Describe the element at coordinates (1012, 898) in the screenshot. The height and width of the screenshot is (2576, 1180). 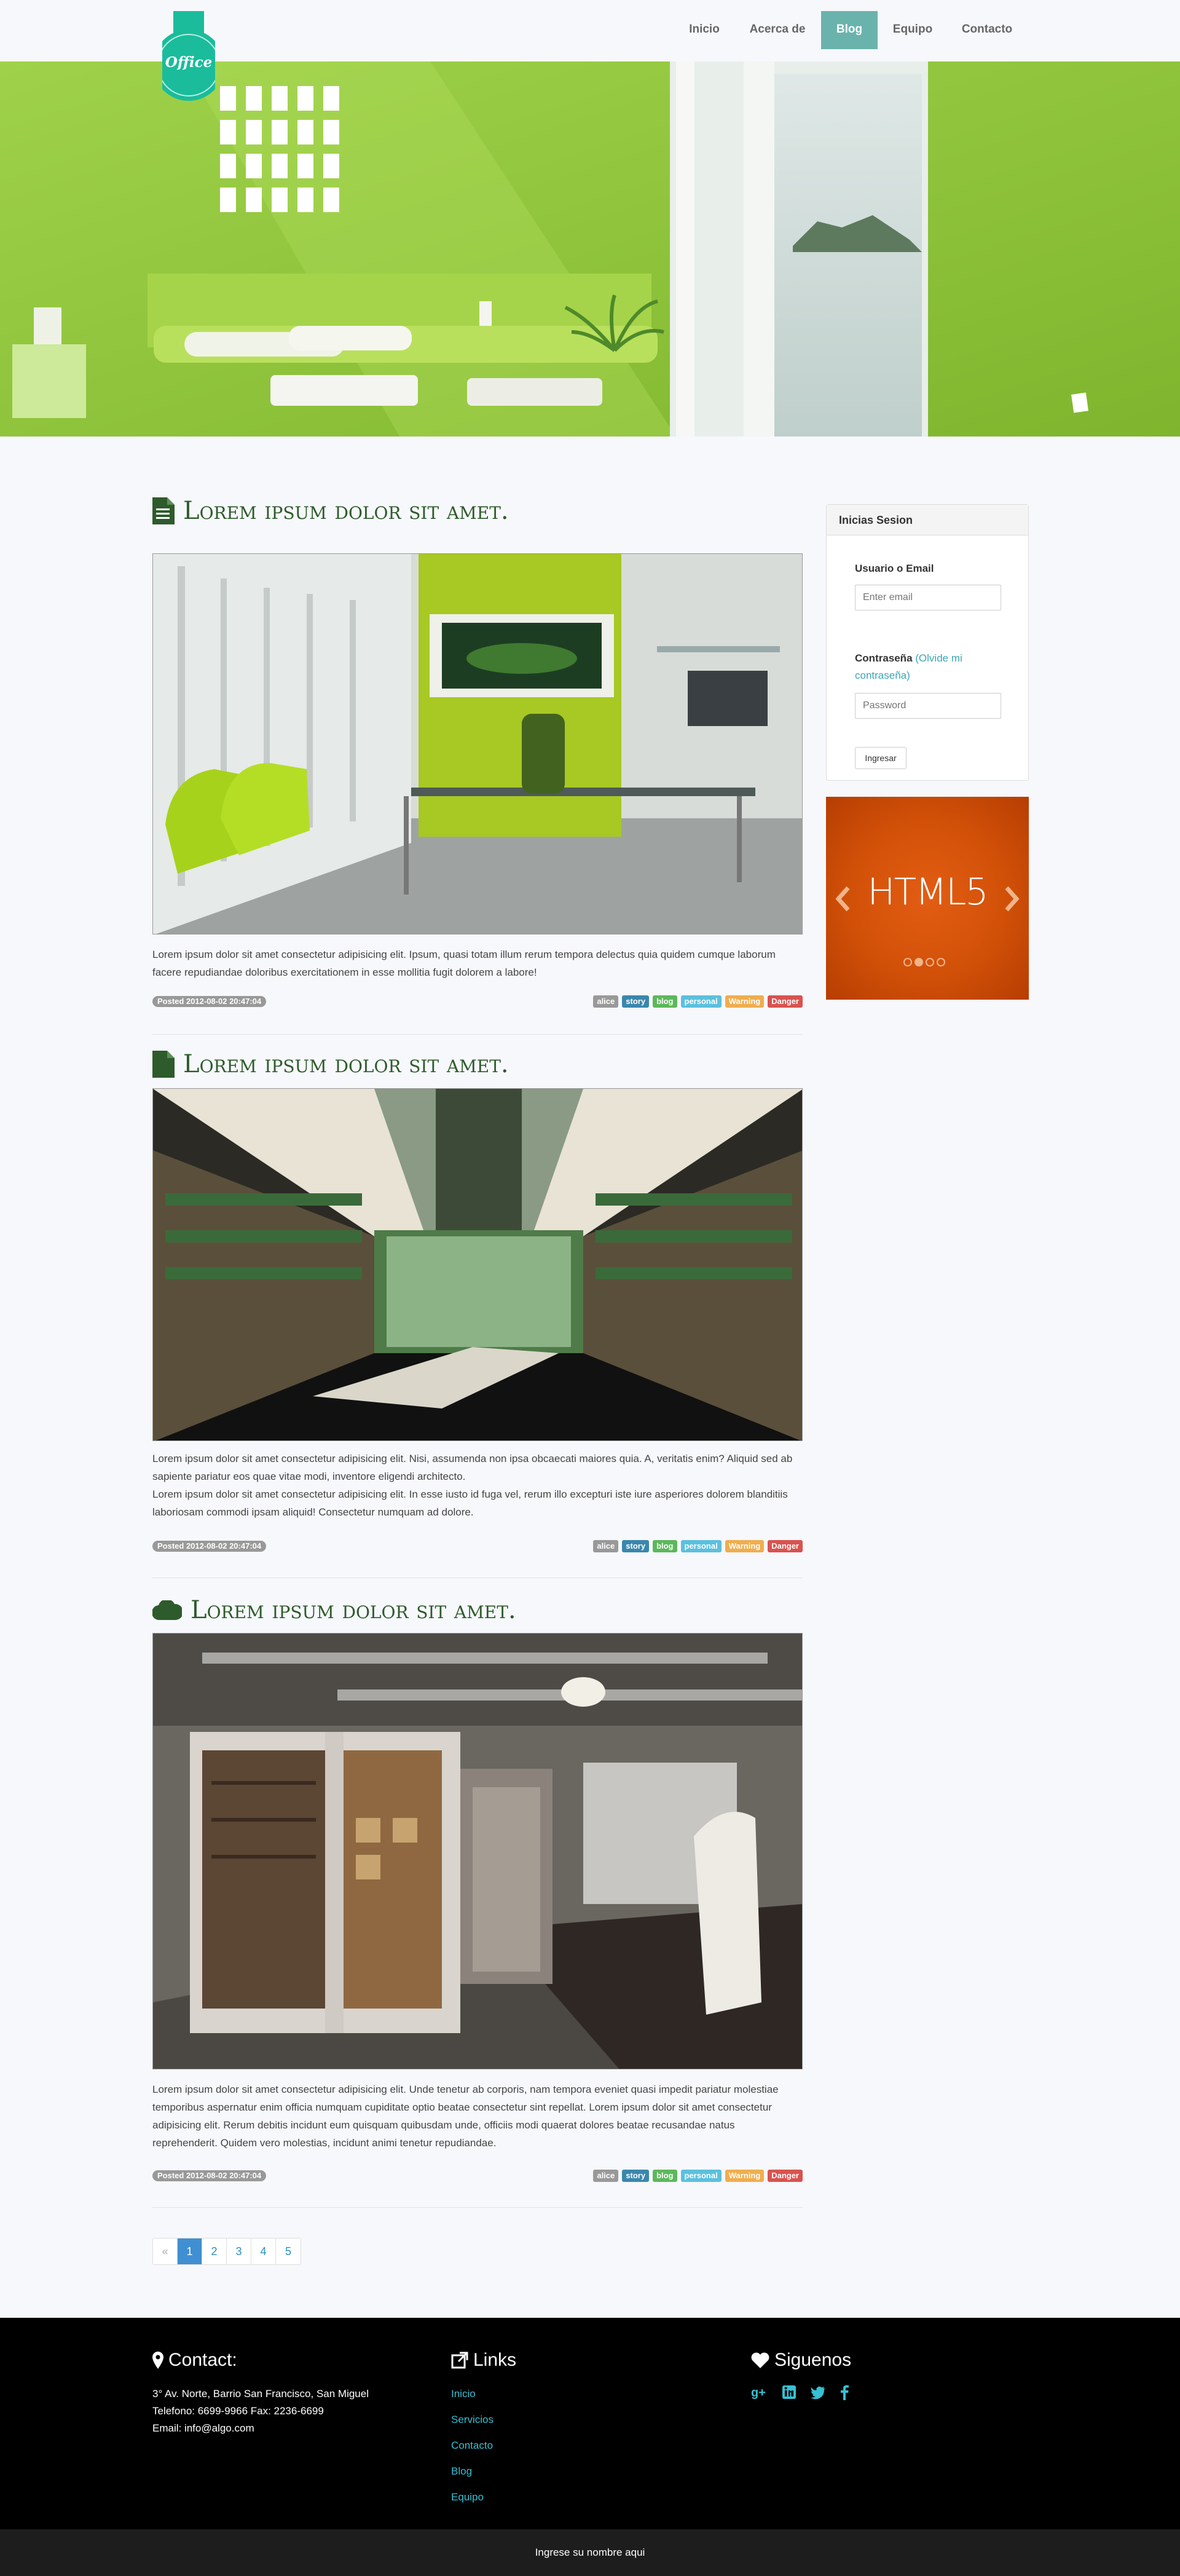
I see `chevron-right-icon` at that location.